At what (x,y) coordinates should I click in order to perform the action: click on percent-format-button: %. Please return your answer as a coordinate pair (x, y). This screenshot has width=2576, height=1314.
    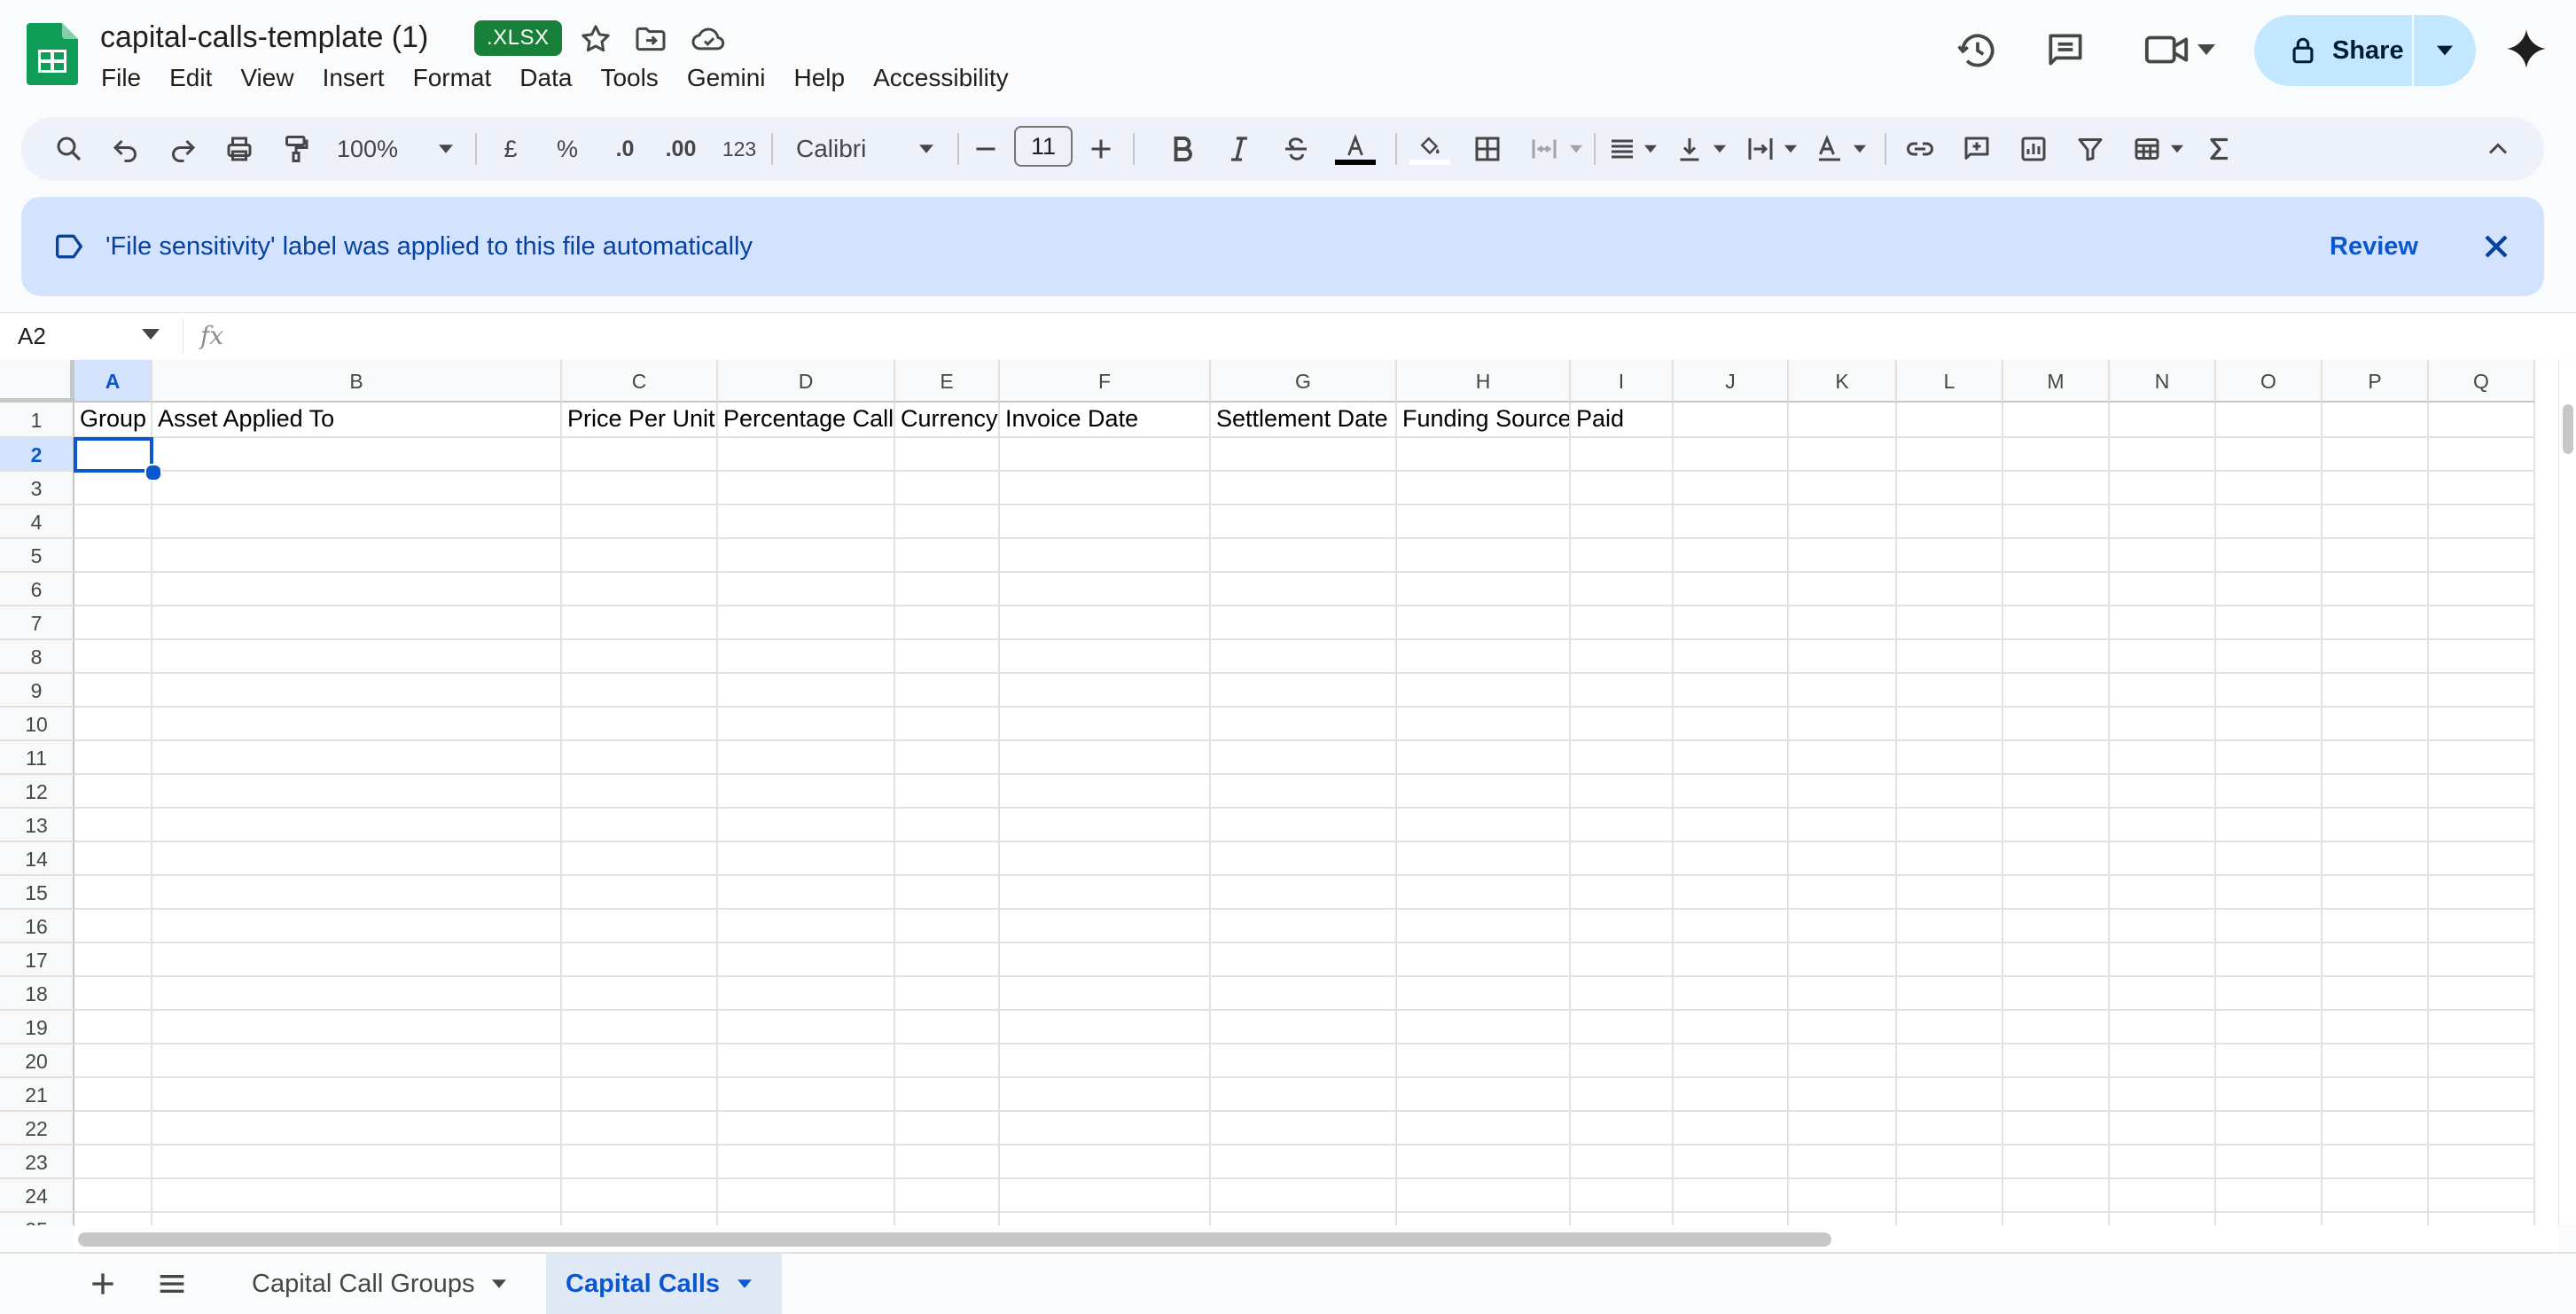
    Looking at the image, I should click on (567, 148).